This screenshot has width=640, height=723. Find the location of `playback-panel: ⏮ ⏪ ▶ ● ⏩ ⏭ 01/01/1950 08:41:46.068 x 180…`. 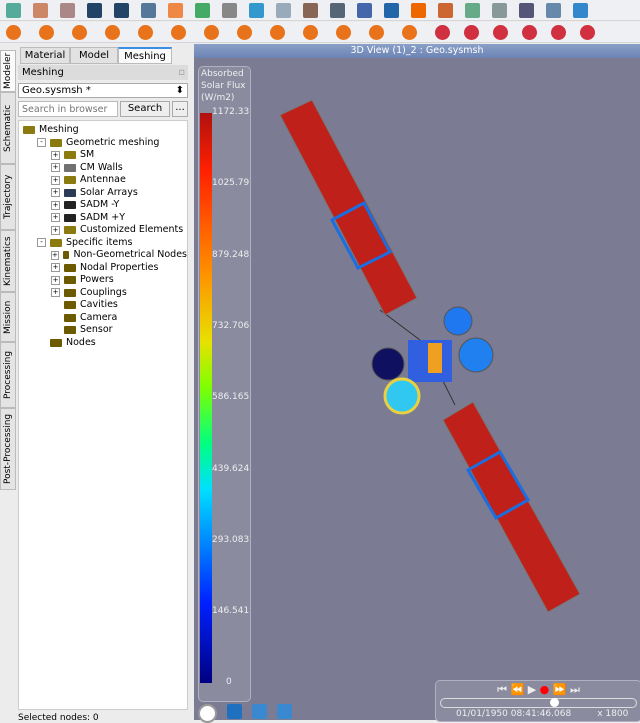

playback-panel: ⏮ ⏪ ▶ ● ⏩ ⏭ 01/01/1950 08:41:46.068 x 180… is located at coordinates (537, 701).